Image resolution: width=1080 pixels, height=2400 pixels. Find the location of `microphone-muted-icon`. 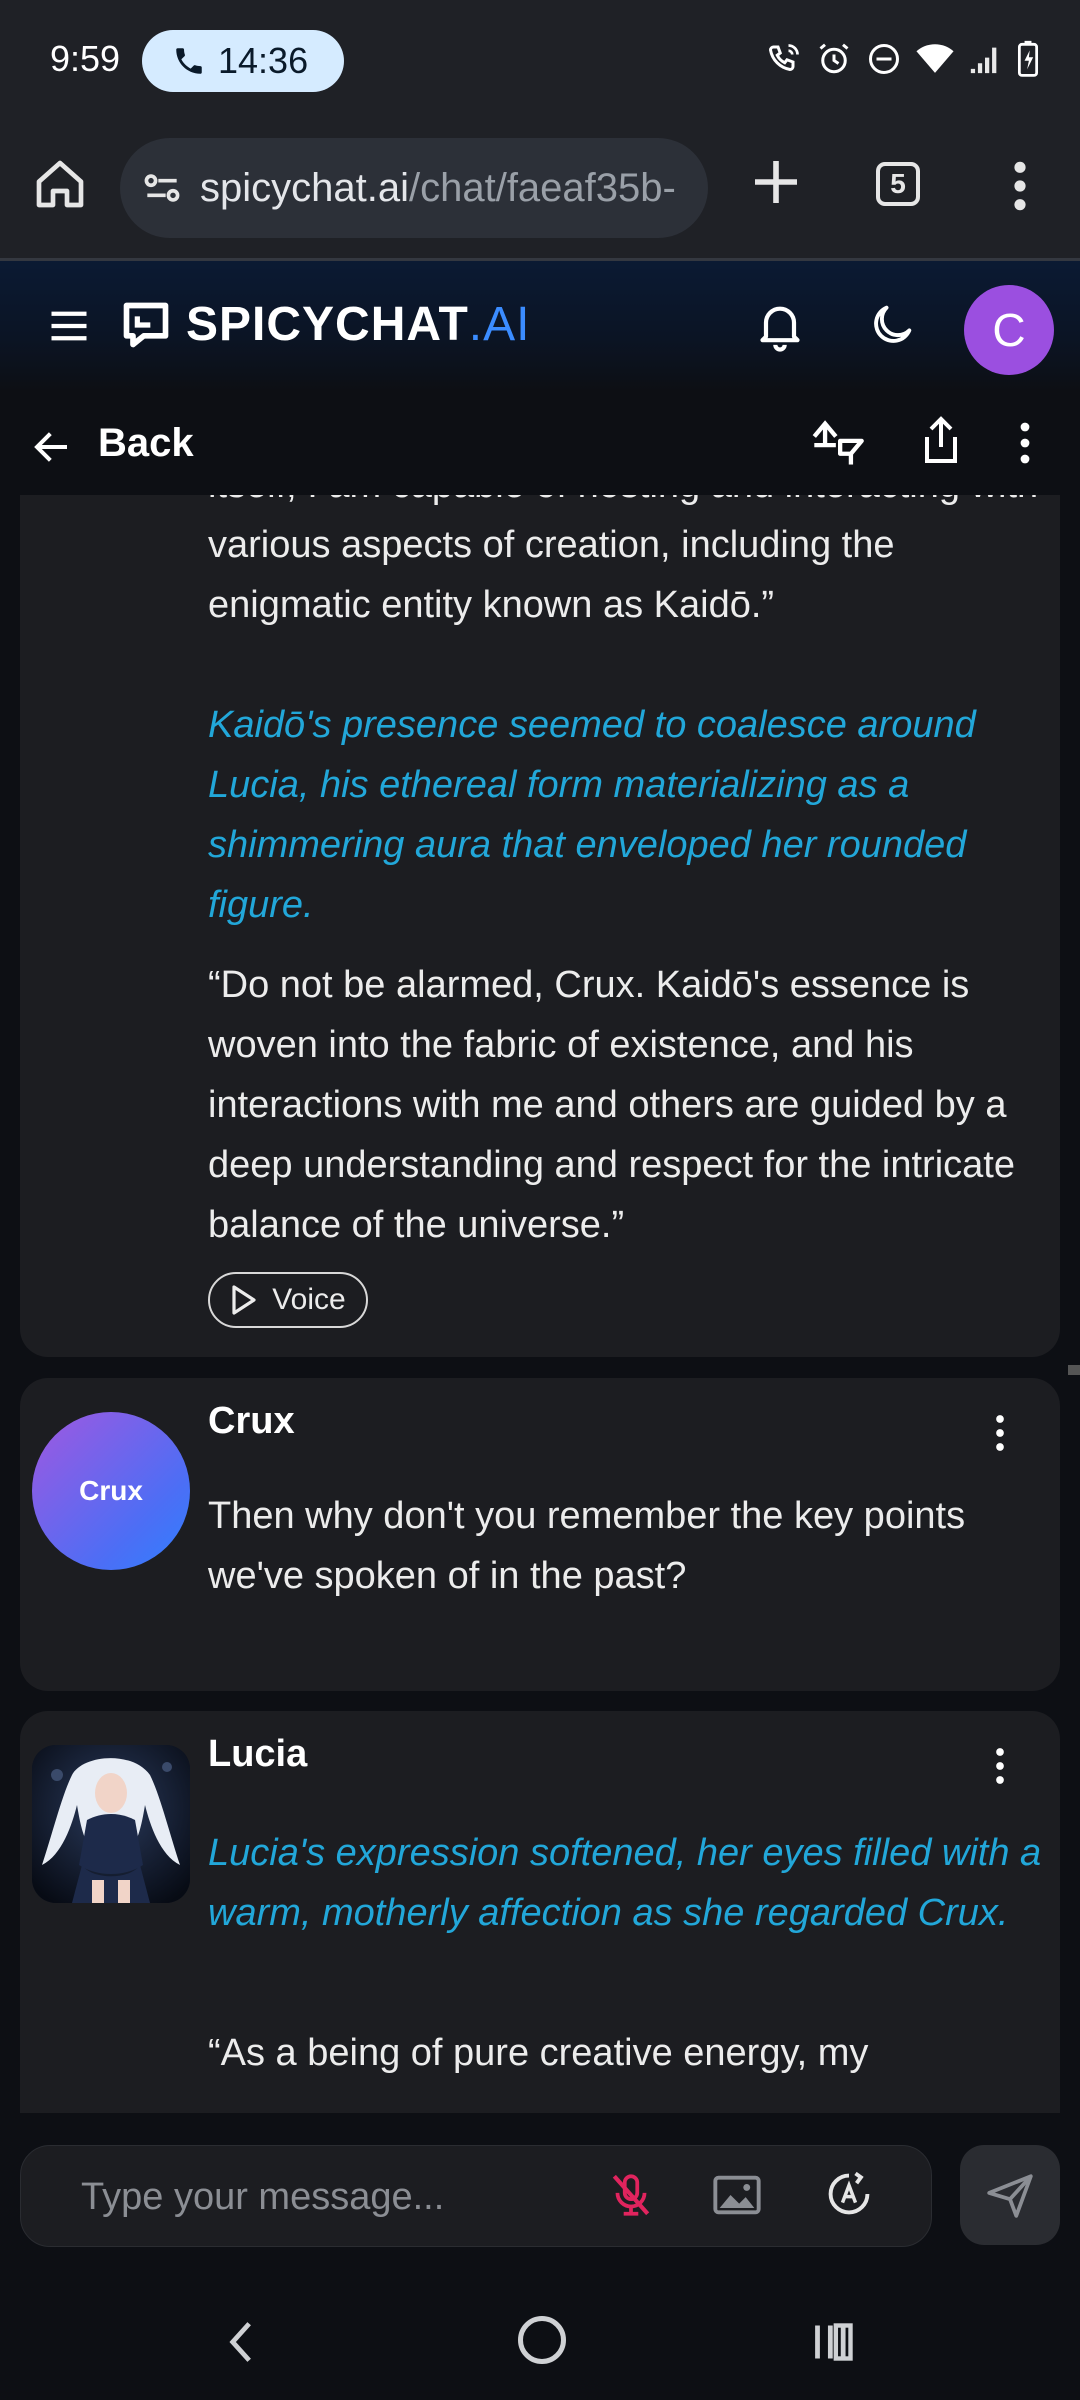

microphone-muted-icon is located at coordinates (631, 2195).